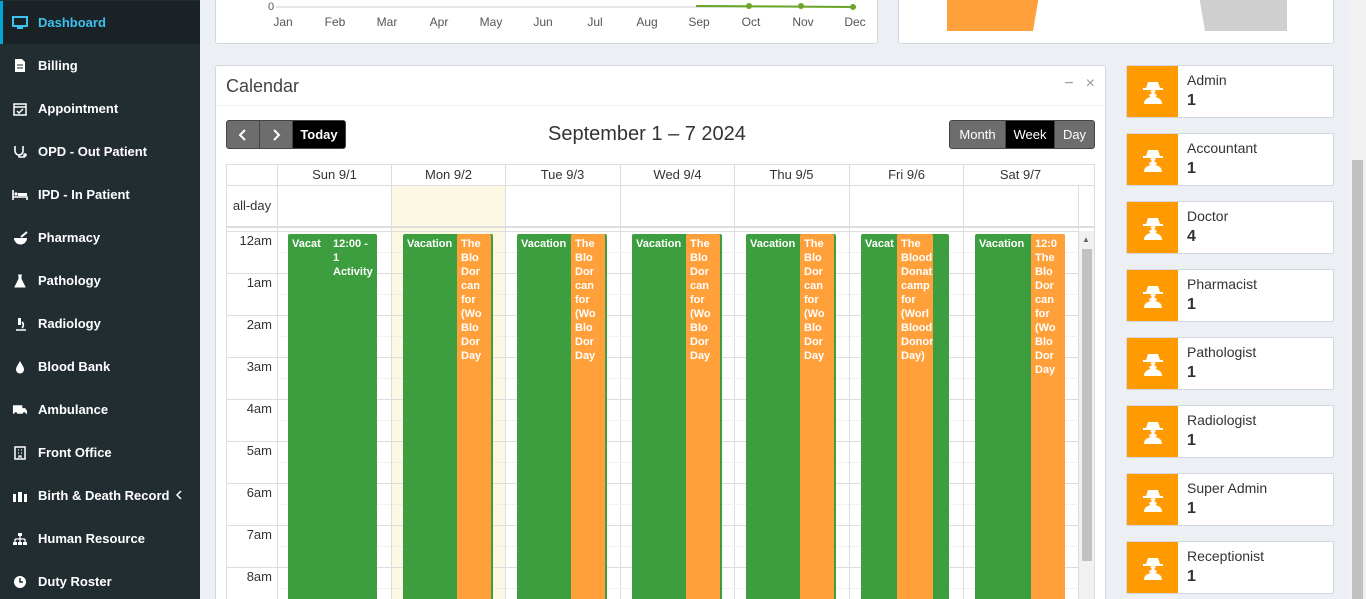 The image size is (1366, 599). What do you see at coordinates (1230, 159) in the screenshot?
I see `staff-card: Accountant 1` at bounding box center [1230, 159].